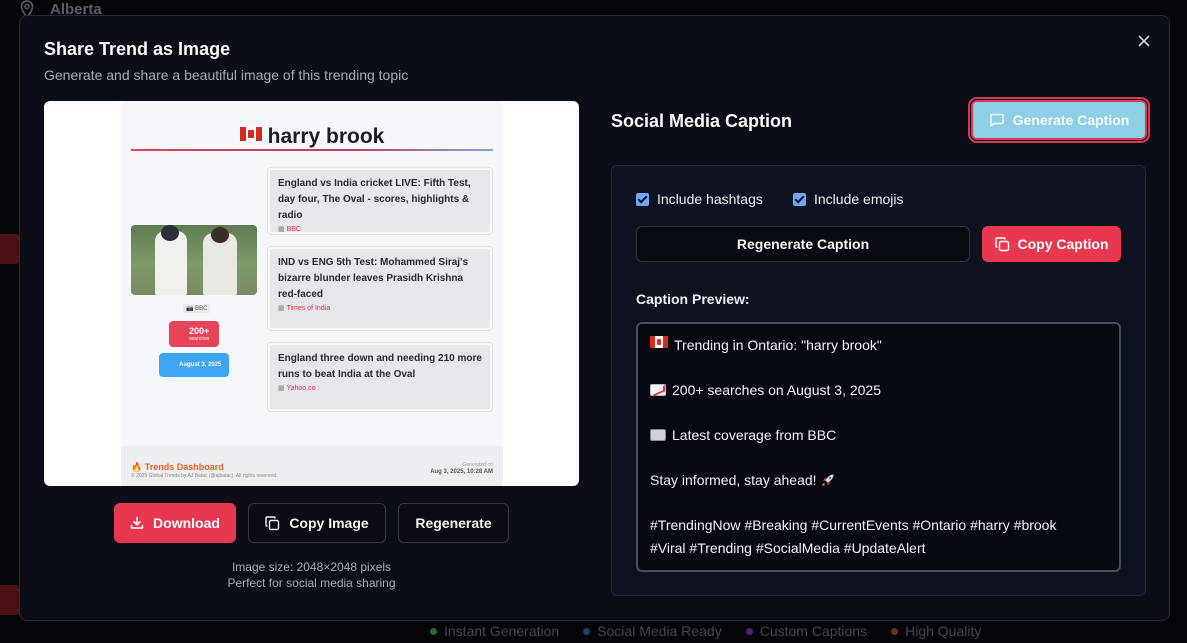  Describe the element at coordinates (1144, 41) in the screenshot. I see `close-icon` at that location.